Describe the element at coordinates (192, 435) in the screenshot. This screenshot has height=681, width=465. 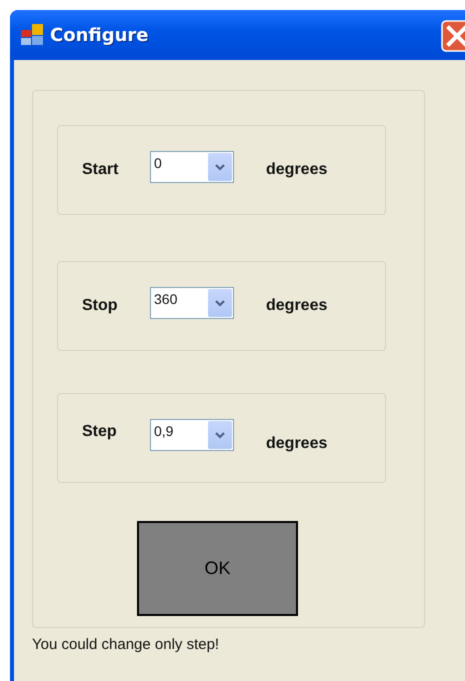
I see `value-dropdown: 0,9` at that location.